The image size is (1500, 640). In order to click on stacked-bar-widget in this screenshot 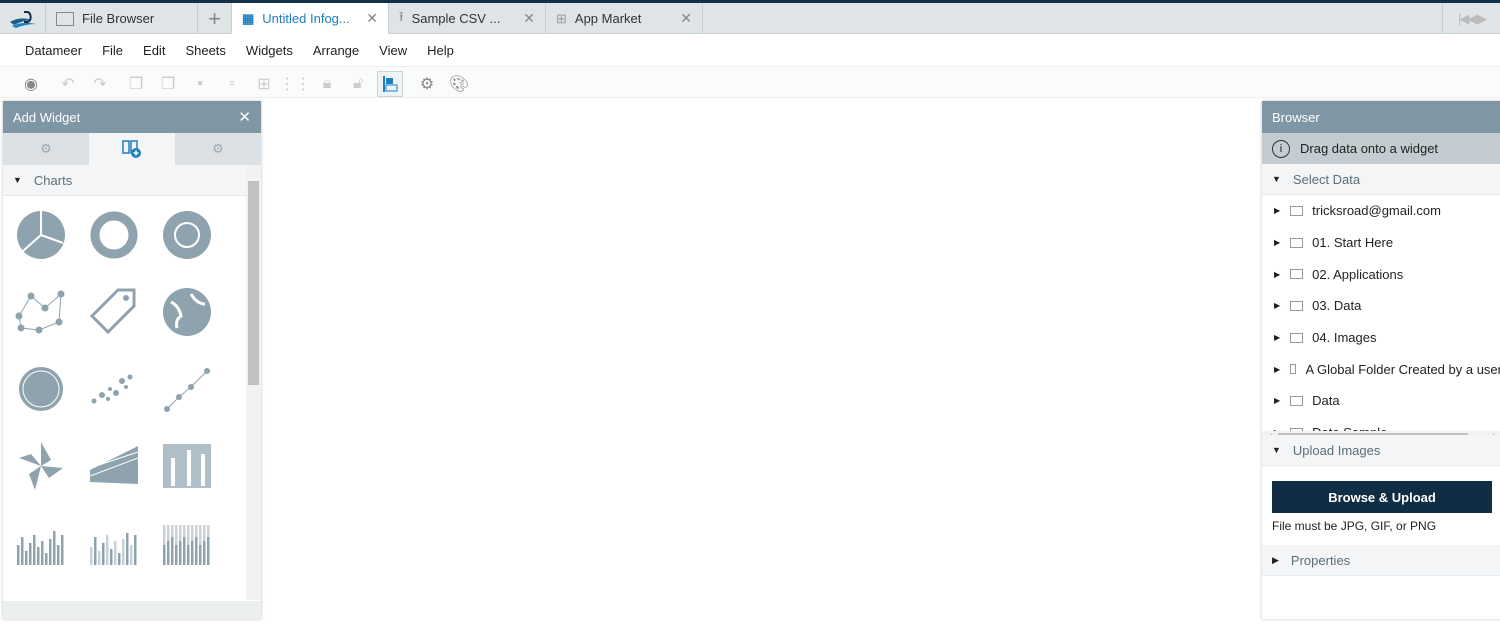, I will do `click(187, 466)`.